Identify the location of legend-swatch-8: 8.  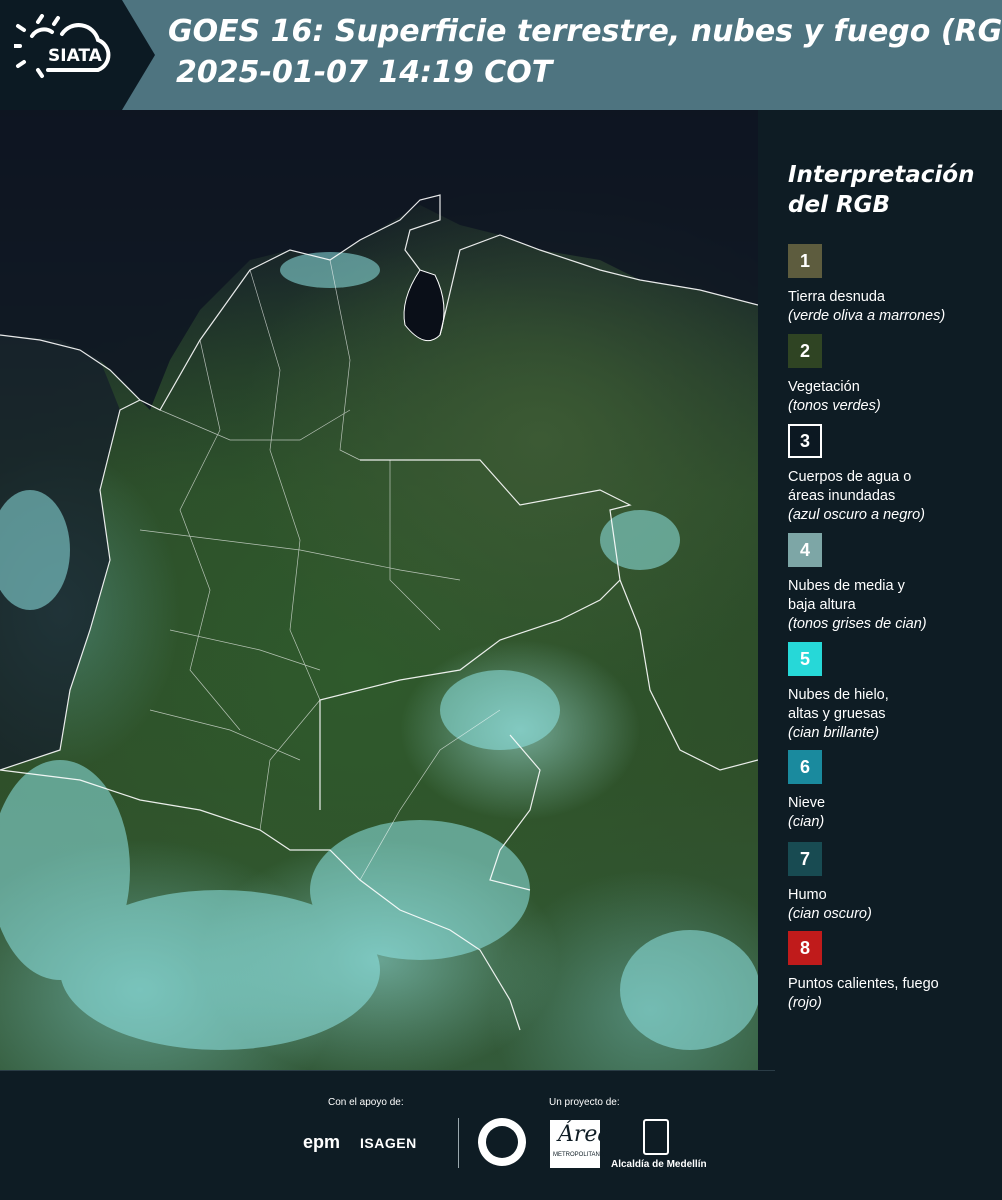
(805, 948).